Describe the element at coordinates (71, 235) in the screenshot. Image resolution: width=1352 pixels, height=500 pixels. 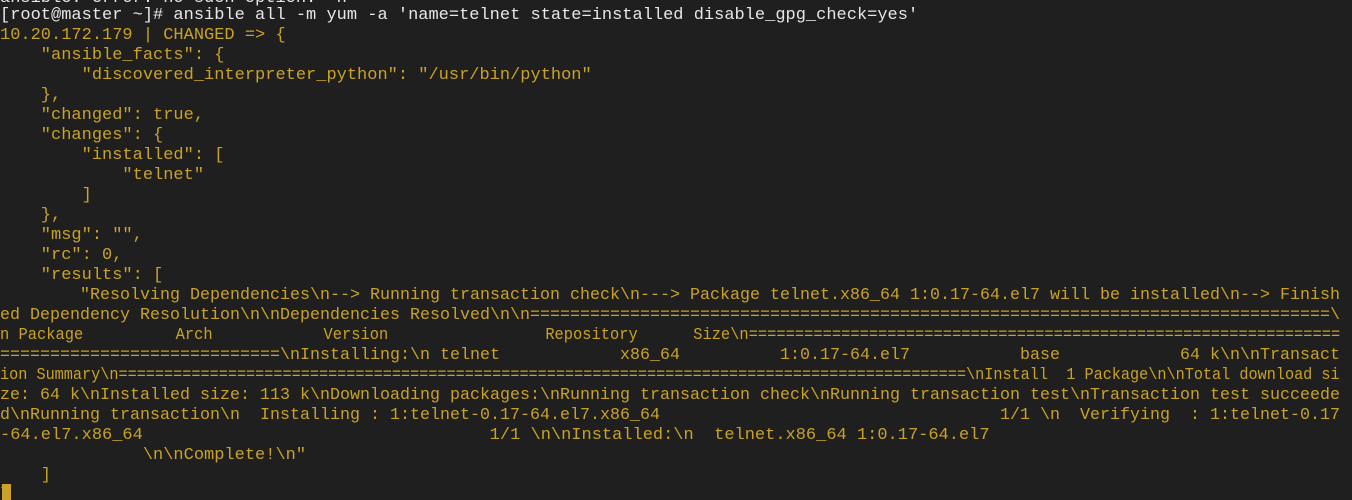
I see `json-line: "msg": "",` at that location.